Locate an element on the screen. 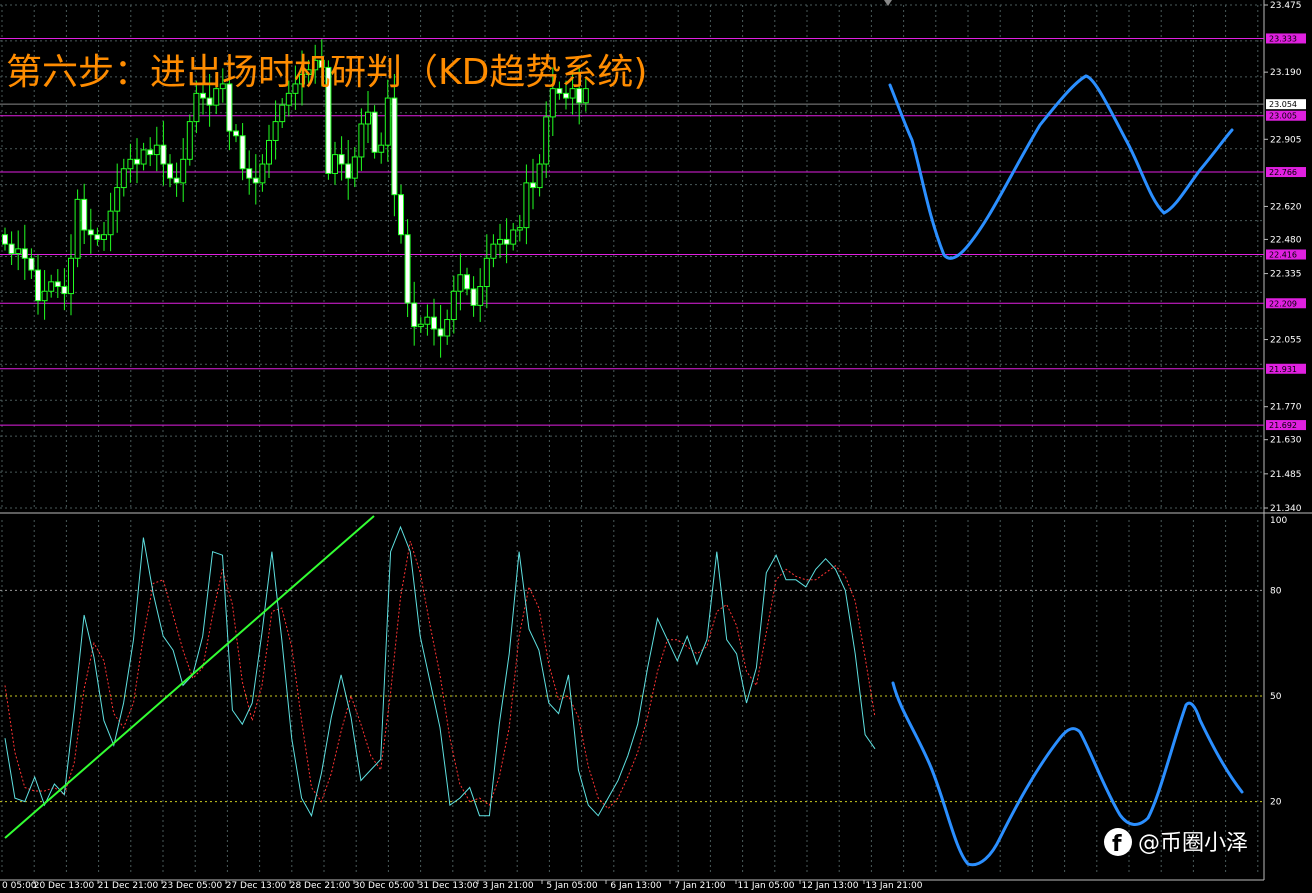 This screenshot has height=893, width=1312. watermark-text: @币圈小泽 is located at coordinates (1193, 843).